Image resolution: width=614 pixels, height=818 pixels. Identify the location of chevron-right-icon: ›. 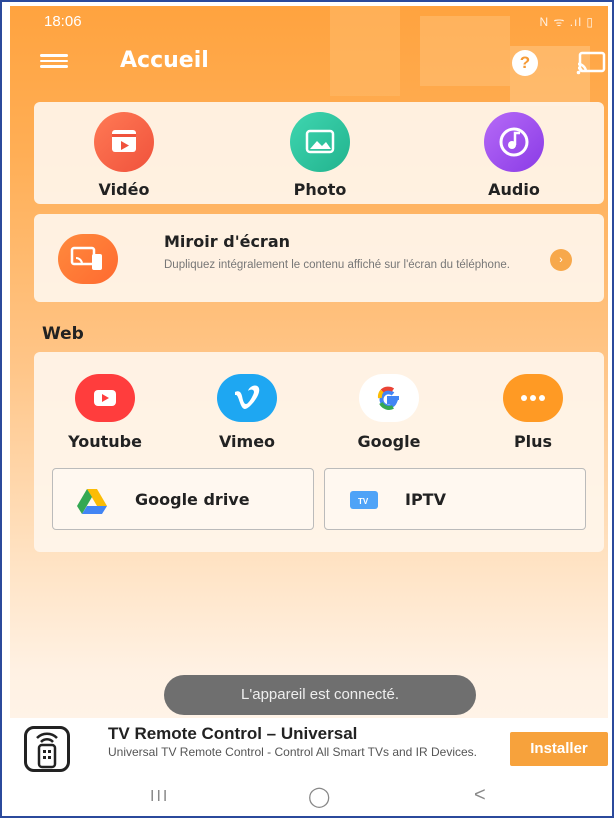
(561, 260).